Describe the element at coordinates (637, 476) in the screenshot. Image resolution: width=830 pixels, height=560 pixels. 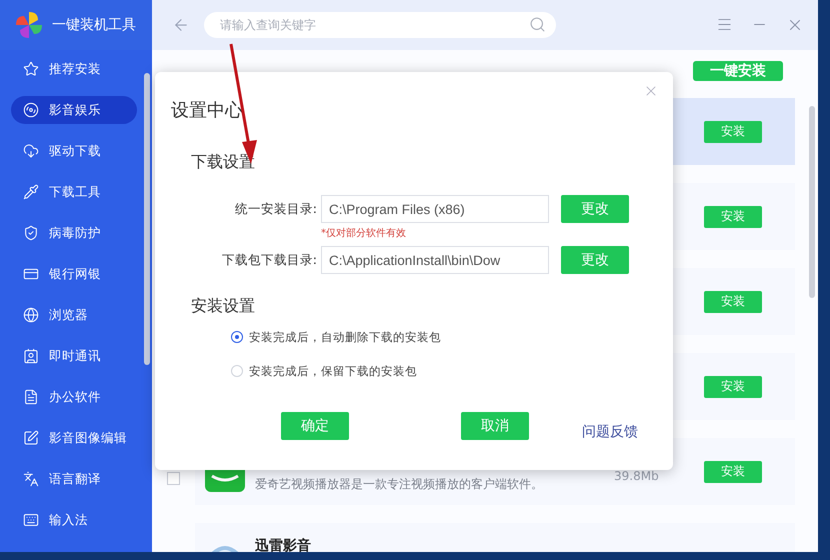
I see `app-size: 39.8Mb` at that location.